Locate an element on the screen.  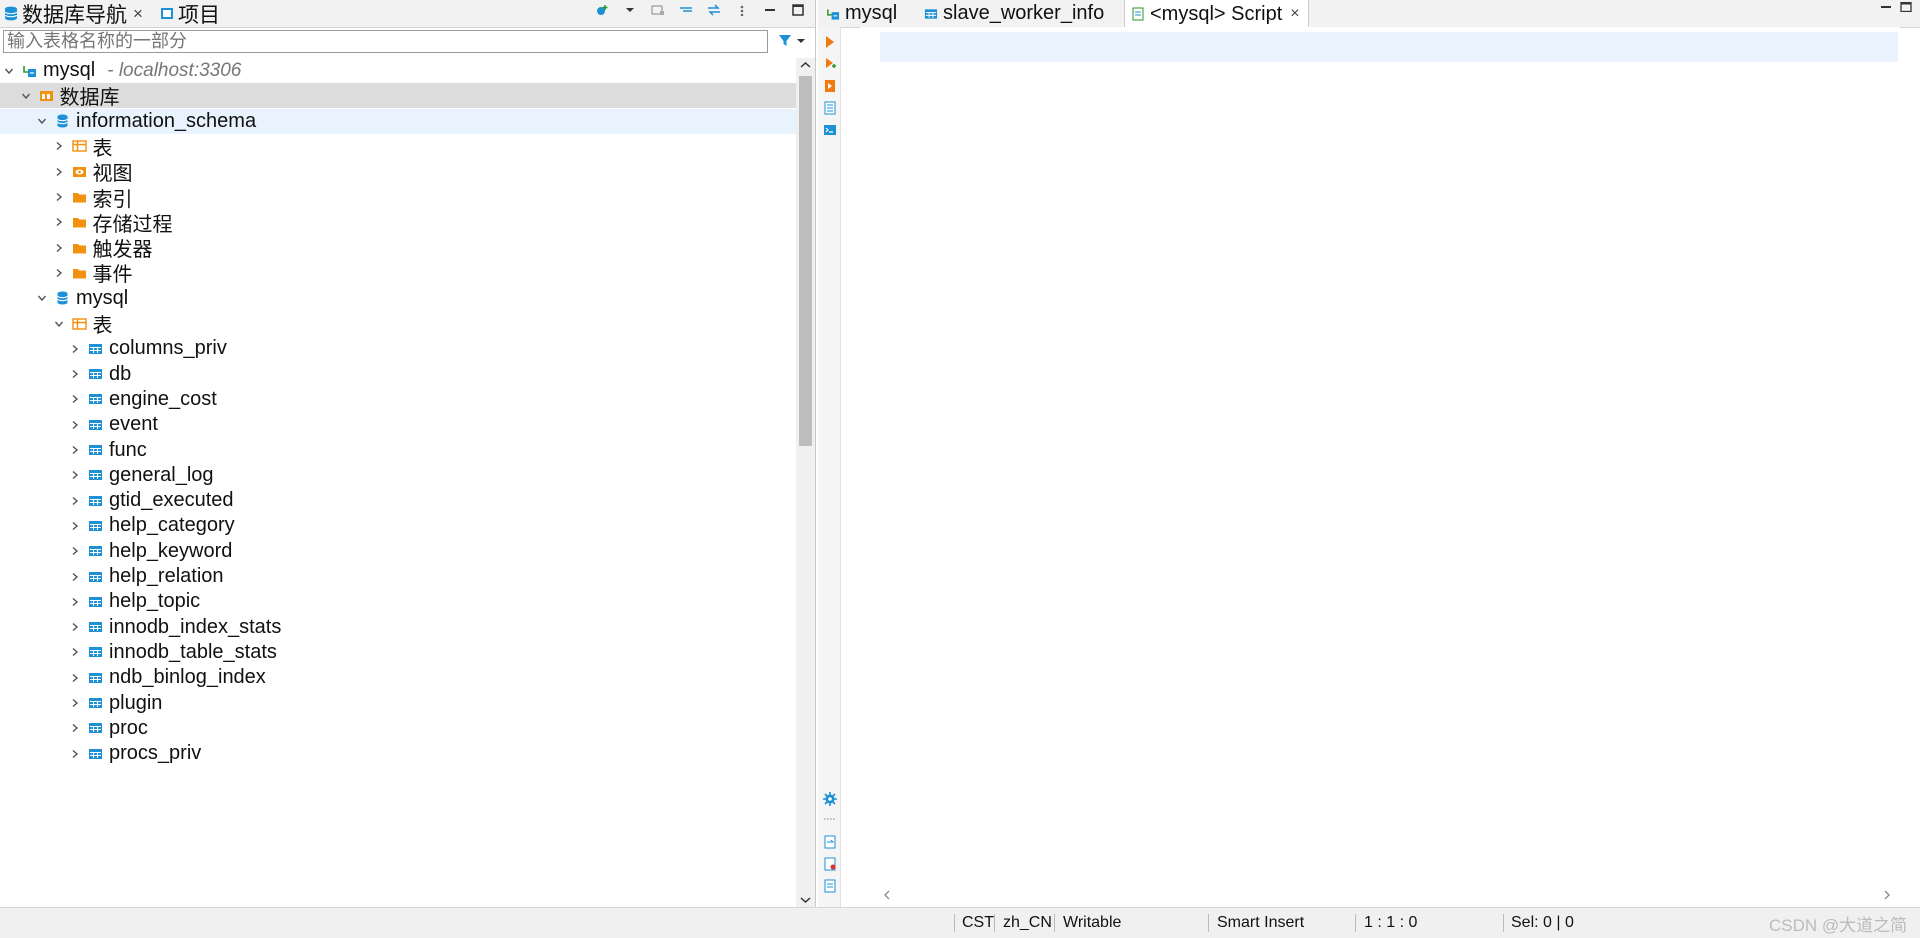
tree-node: engine_cost is located at coordinates (398, 399).